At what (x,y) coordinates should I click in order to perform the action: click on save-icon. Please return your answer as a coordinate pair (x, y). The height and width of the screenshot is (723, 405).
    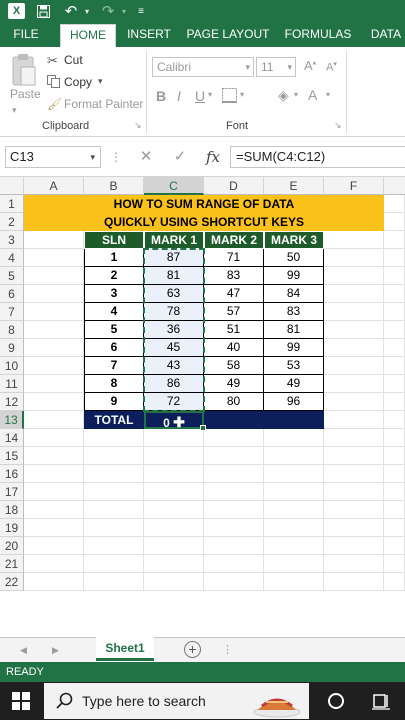
    Looking at the image, I should click on (43, 11).